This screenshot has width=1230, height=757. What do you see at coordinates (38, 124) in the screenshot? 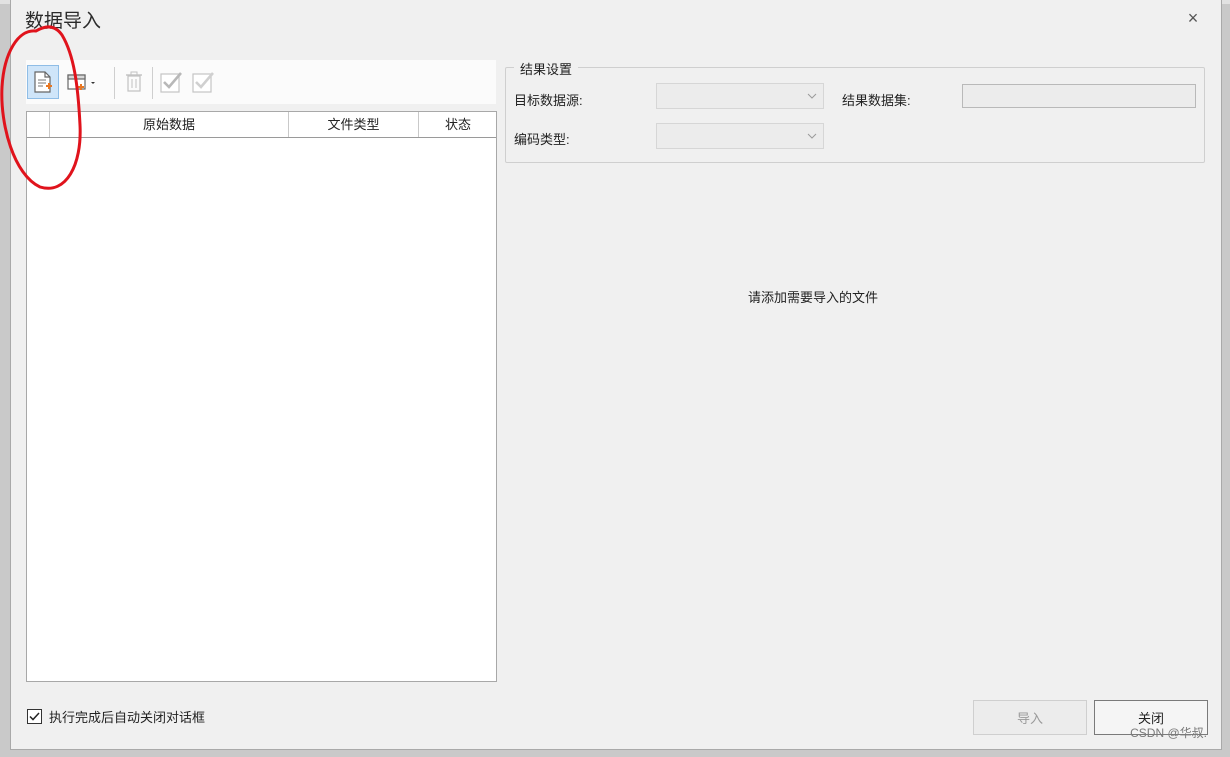
I see `column-header-checkbox` at bounding box center [38, 124].